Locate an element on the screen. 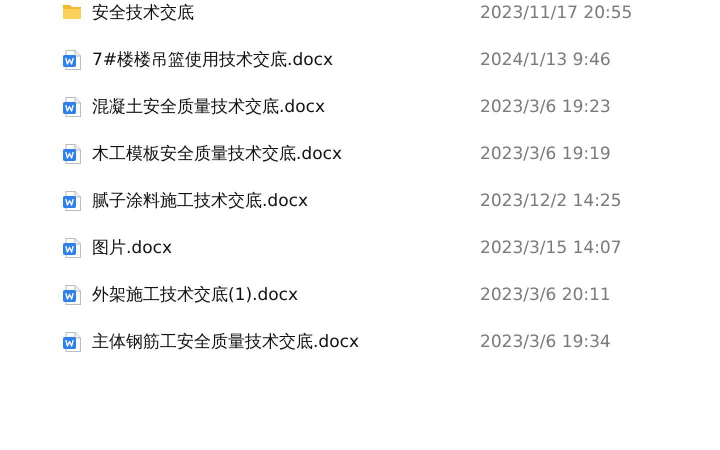 The height and width of the screenshot is (450, 720). modified-date: 2023/11/17 20:55 is located at coordinates (556, 12).